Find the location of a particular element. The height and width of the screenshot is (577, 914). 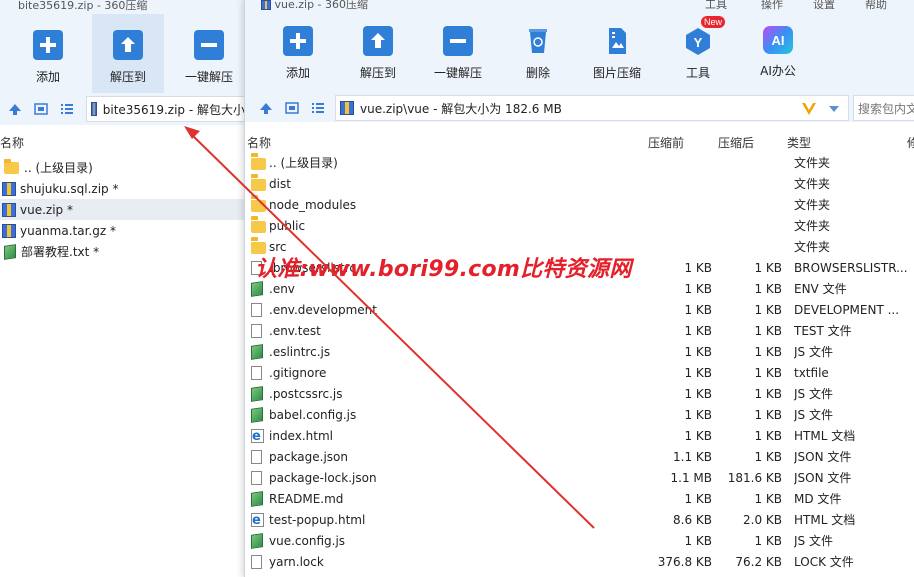

image-compress-icon is located at coordinates (617, 41).